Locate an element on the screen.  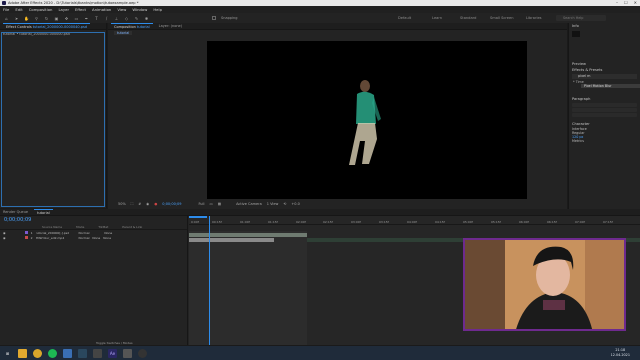
pan-behind-tool-icon: ✥ is located at coordinates (66, 18).